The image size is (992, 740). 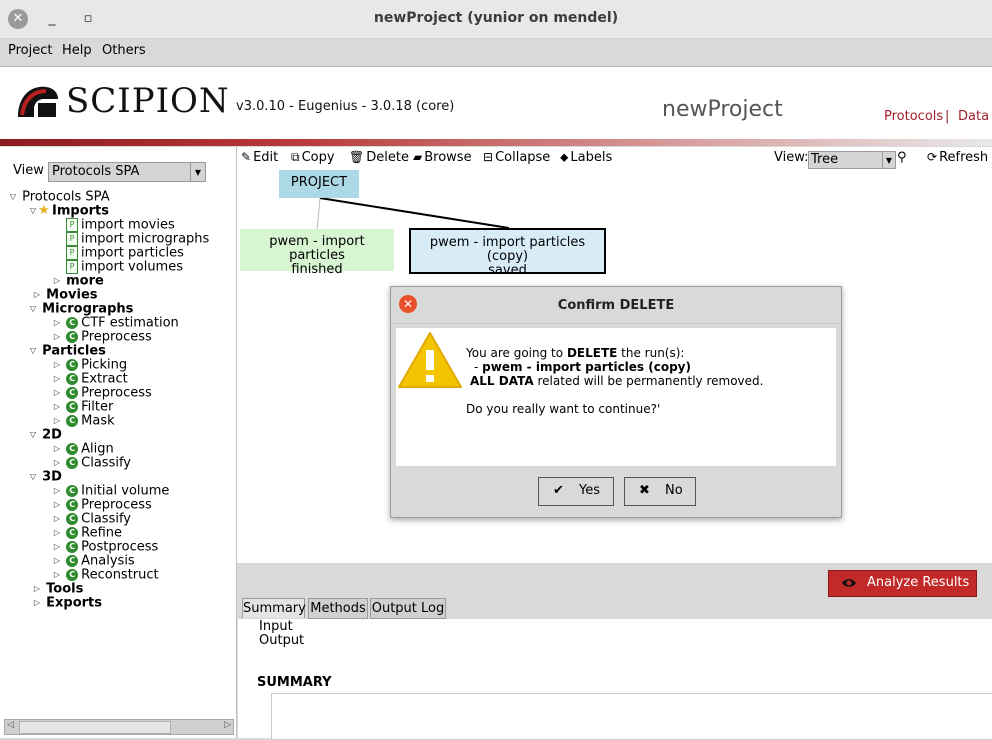 I want to click on copy-button: ⧉ Copy, so click(x=313, y=157).